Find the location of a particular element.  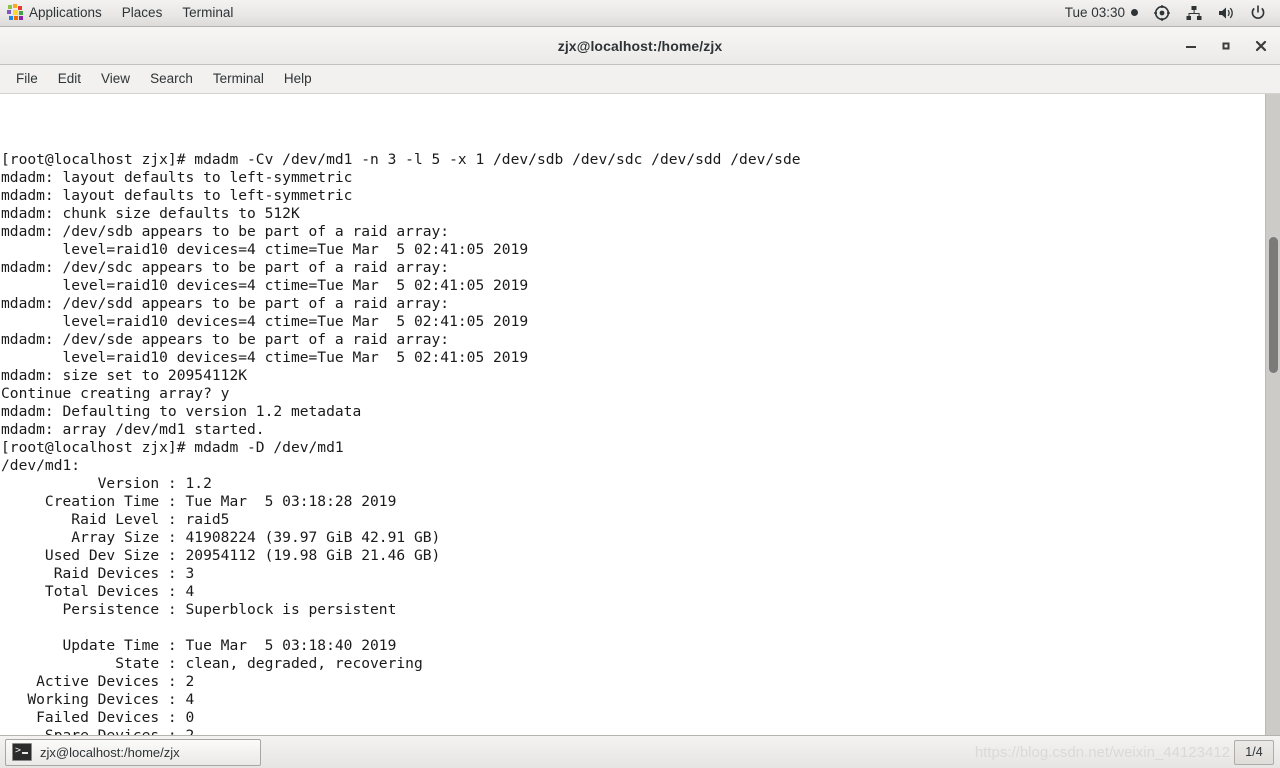

terminal-line: Persistence : Superblock is persistent is located at coordinates (199, 609).